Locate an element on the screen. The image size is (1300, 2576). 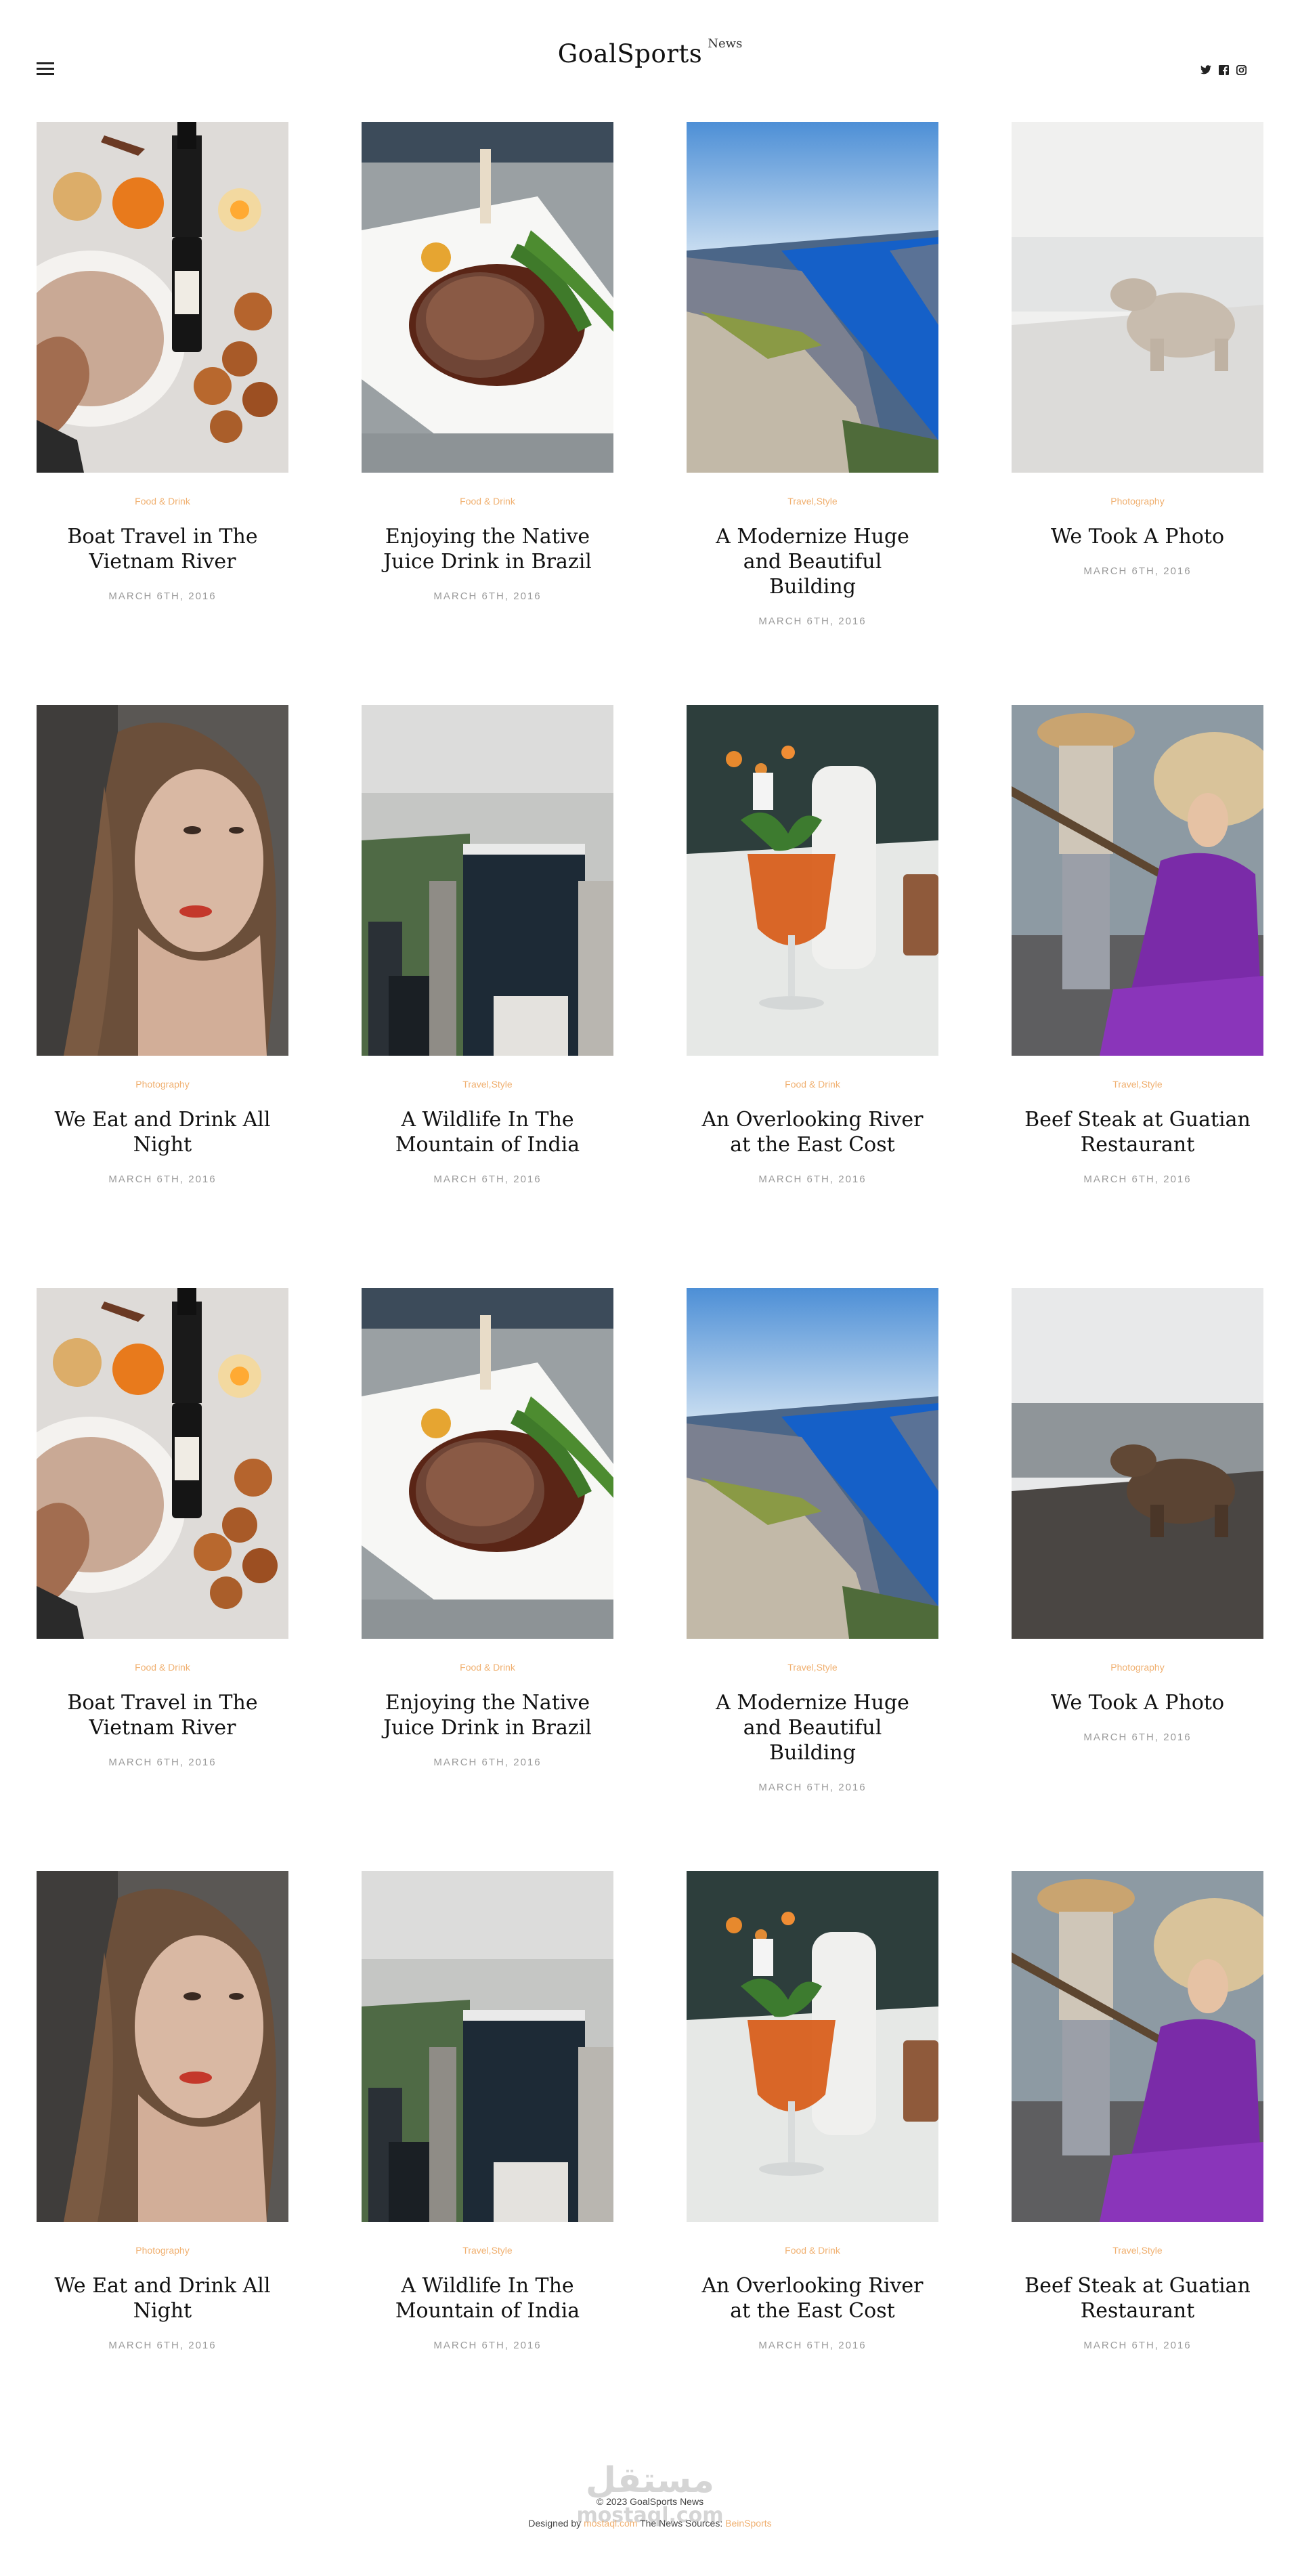
designer-link: mostaql.com is located at coordinates (611, 2523).